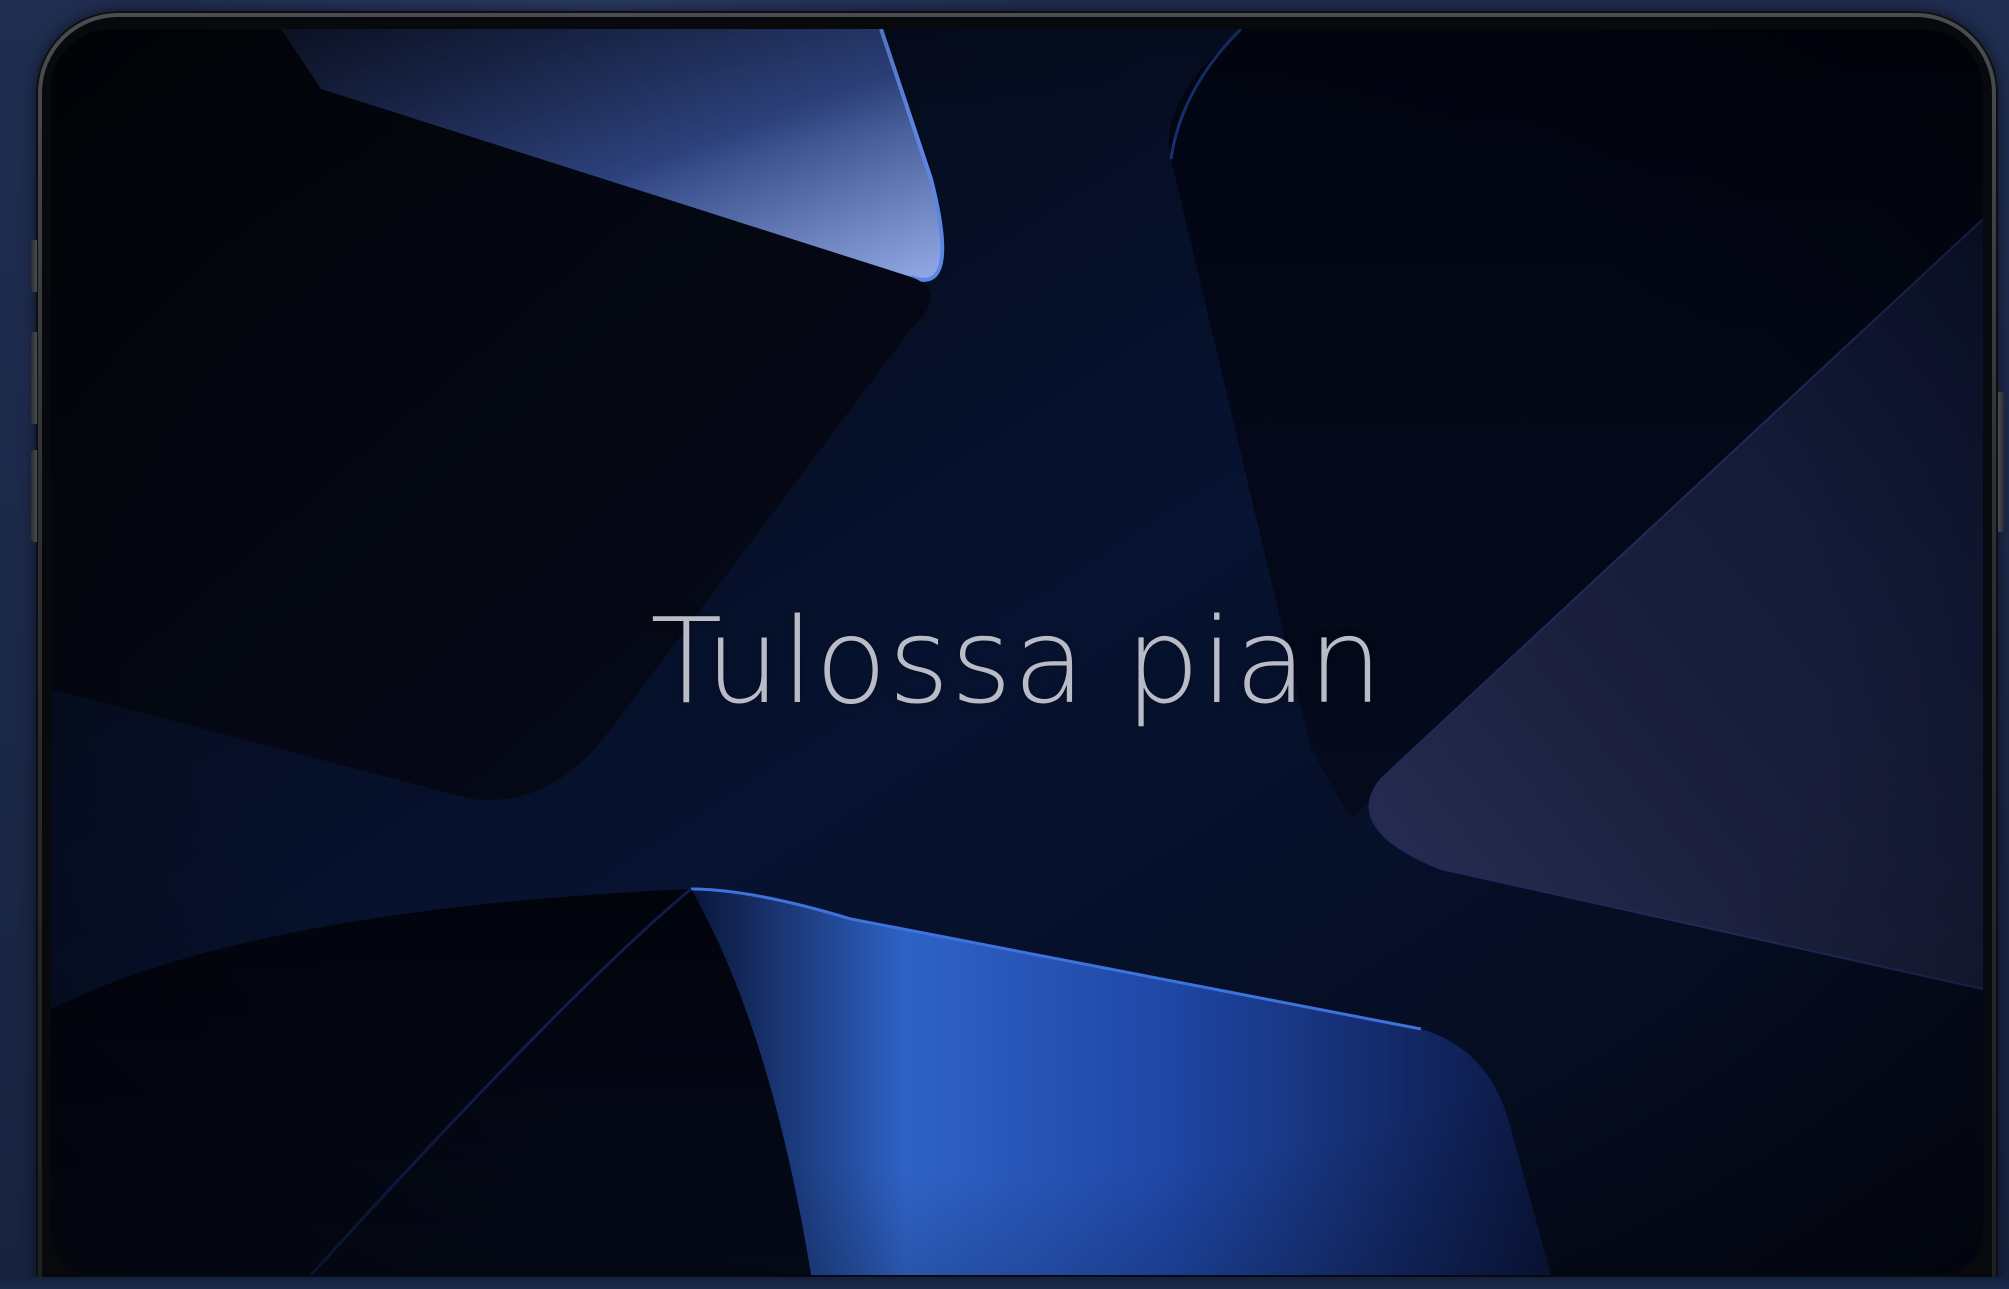 The width and height of the screenshot is (2009, 1289). Describe the element at coordinates (34, 496) in the screenshot. I see `volume-button-bottom` at that location.